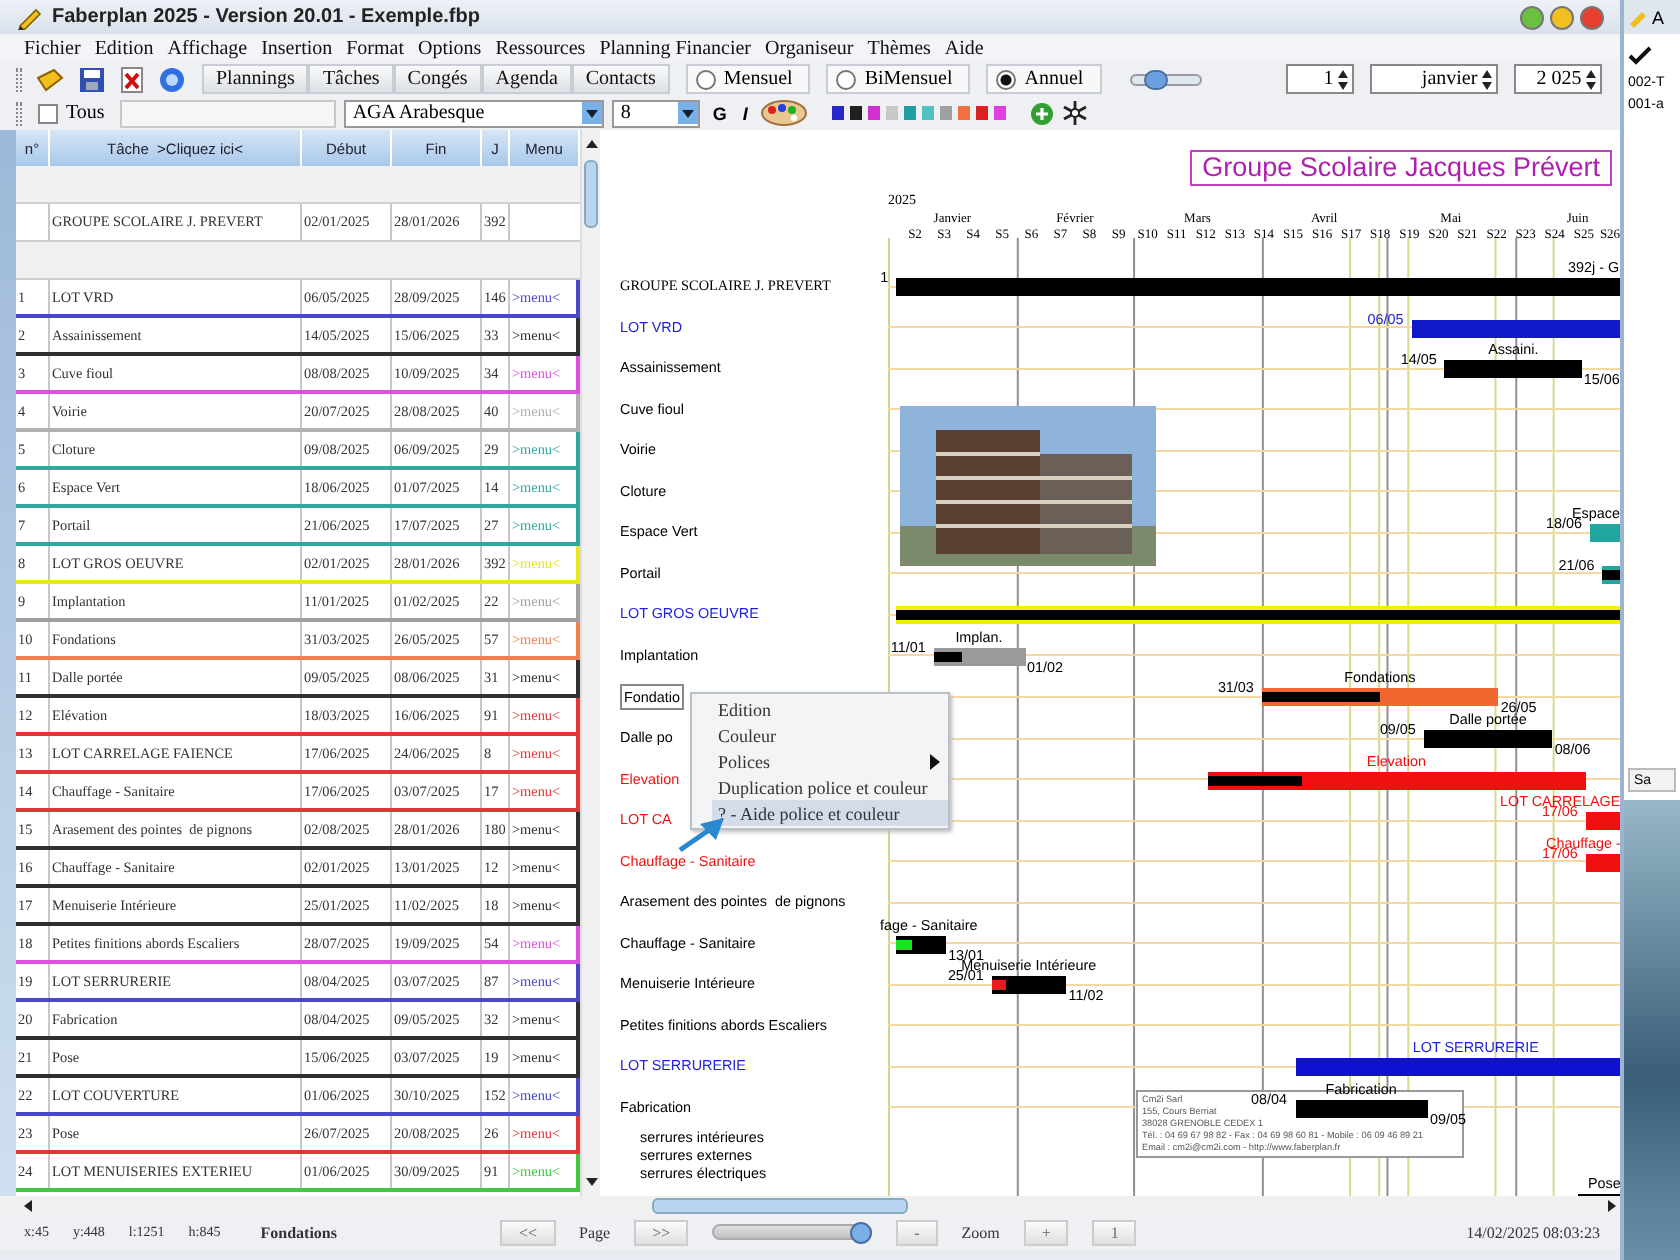 The height and width of the screenshot is (1260, 1680). I want to click on menu-item: Thèmes, so click(899, 48).